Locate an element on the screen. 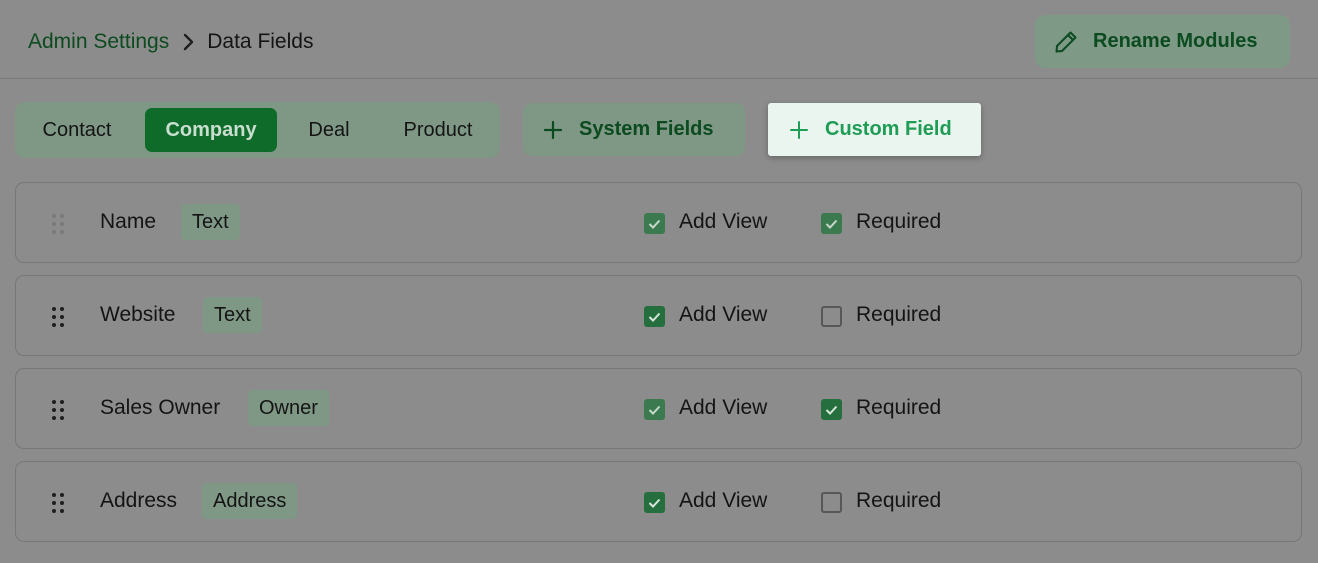 The image size is (1318, 563). tab-deal: Deal is located at coordinates (329, 130).